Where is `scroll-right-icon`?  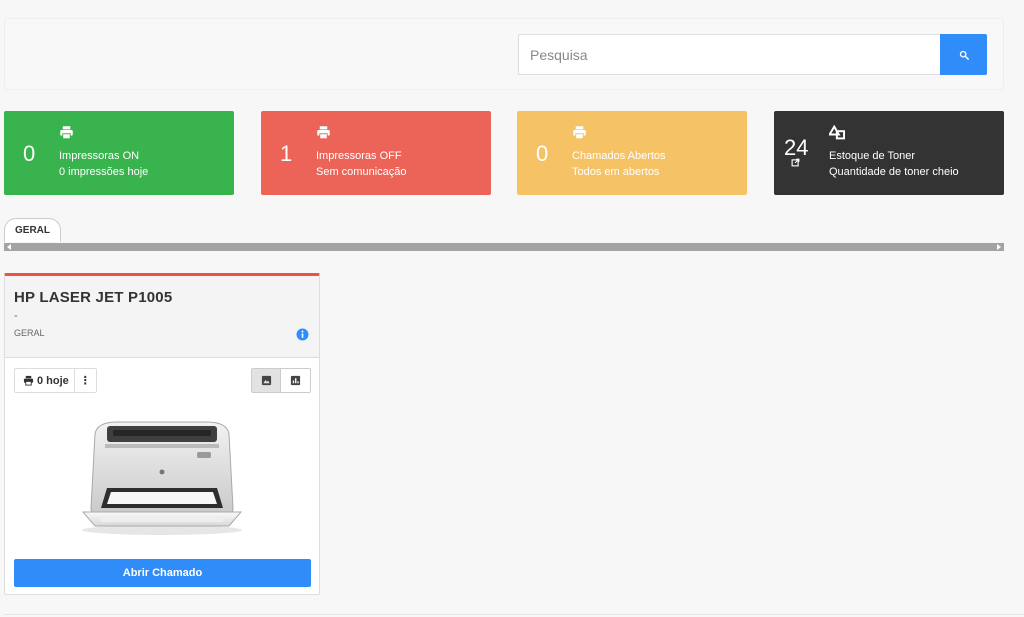 scroll-right-icon is located at coordinates (999, 247).